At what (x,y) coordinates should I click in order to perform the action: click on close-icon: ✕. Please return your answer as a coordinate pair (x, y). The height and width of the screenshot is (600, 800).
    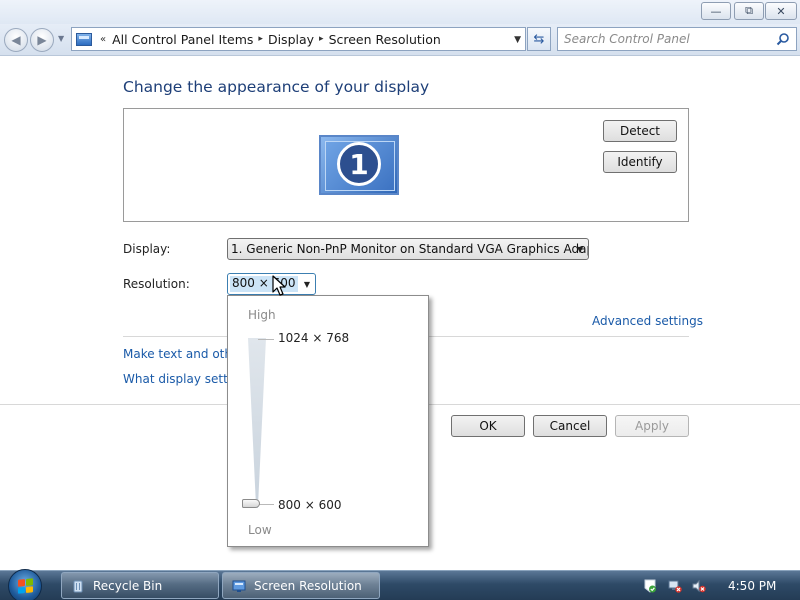
    Looking at the image, I should click on (781, 11).